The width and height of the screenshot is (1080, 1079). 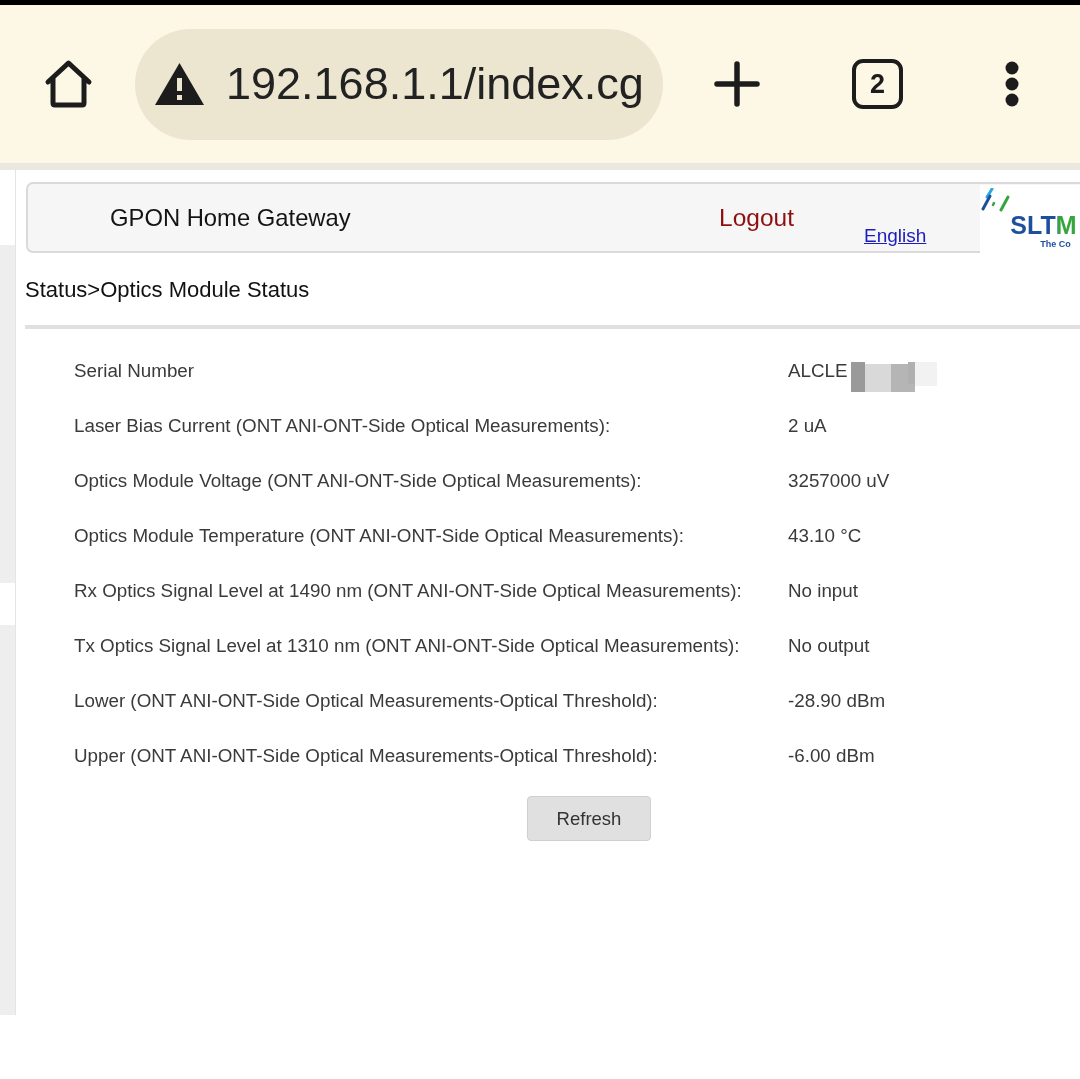 I want to click on field-label: Lower (ONT ANI-ONT-Side Optical Measurements-Optical Threshold):, so click(x=366, y=700).